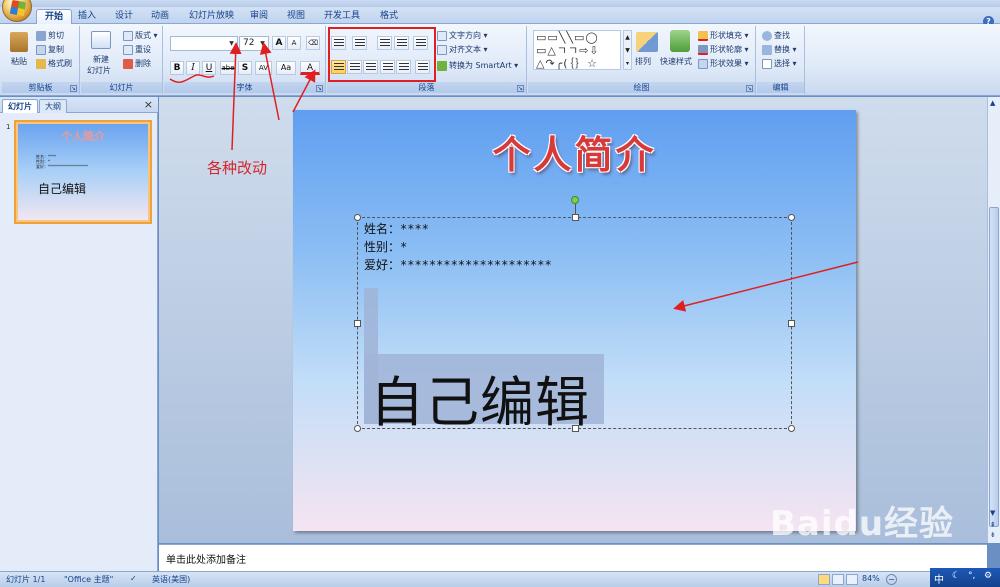 This screenshot has height=587, width=1000. I want to click on delete-slide-button: 删除, so click(137, 63).